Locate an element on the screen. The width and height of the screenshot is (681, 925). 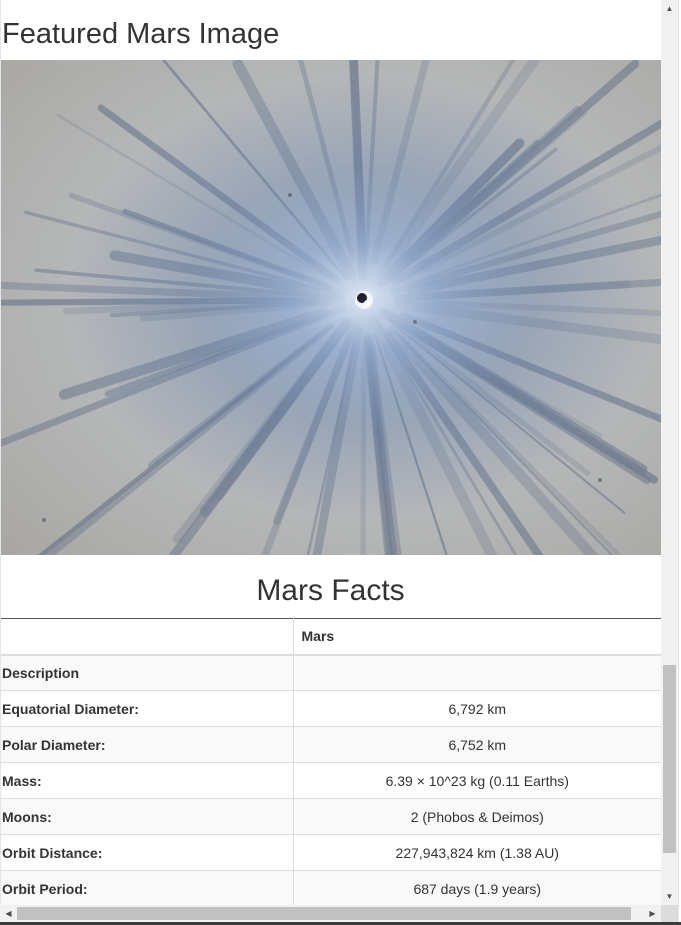
row-value-moons: 2 (Phobos & Deimos) is located at coordinates (477, 816).